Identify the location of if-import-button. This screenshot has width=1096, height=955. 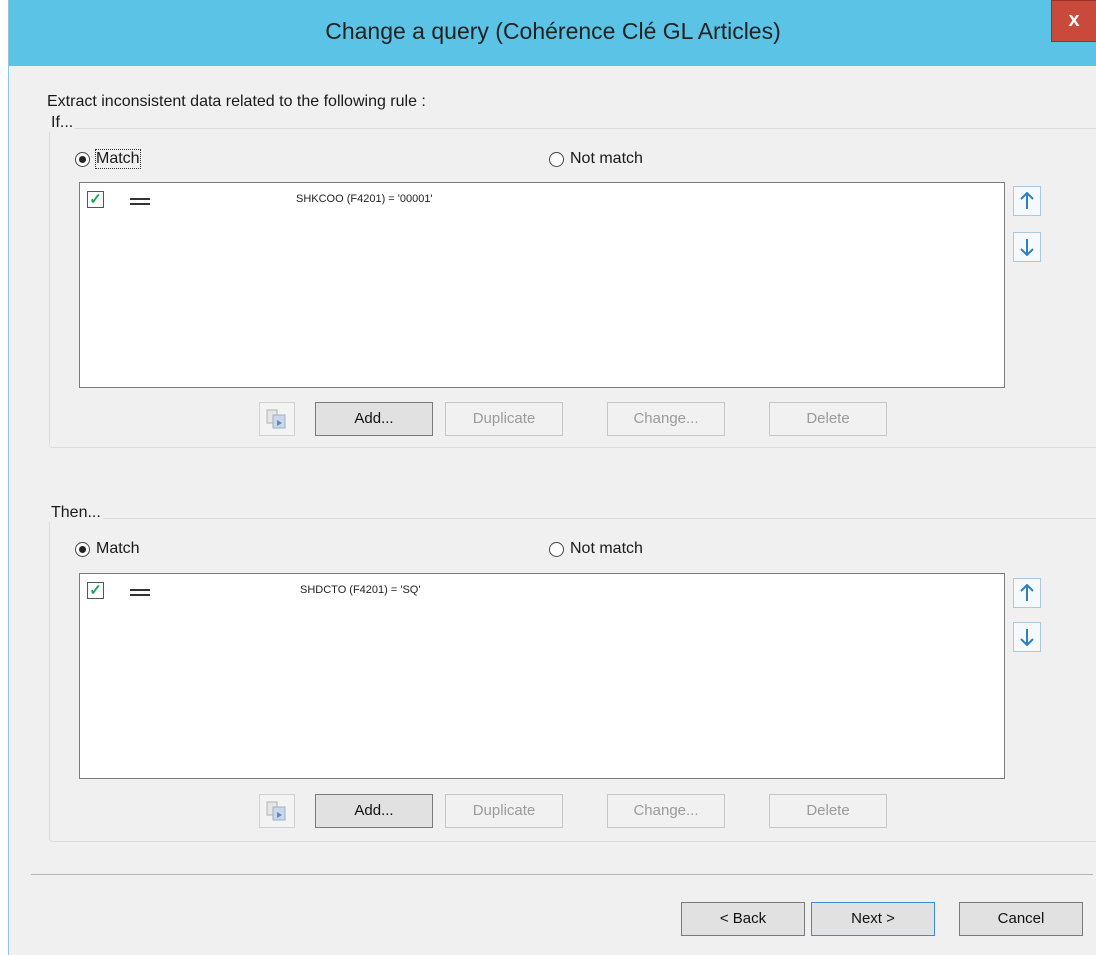
(277, 419).